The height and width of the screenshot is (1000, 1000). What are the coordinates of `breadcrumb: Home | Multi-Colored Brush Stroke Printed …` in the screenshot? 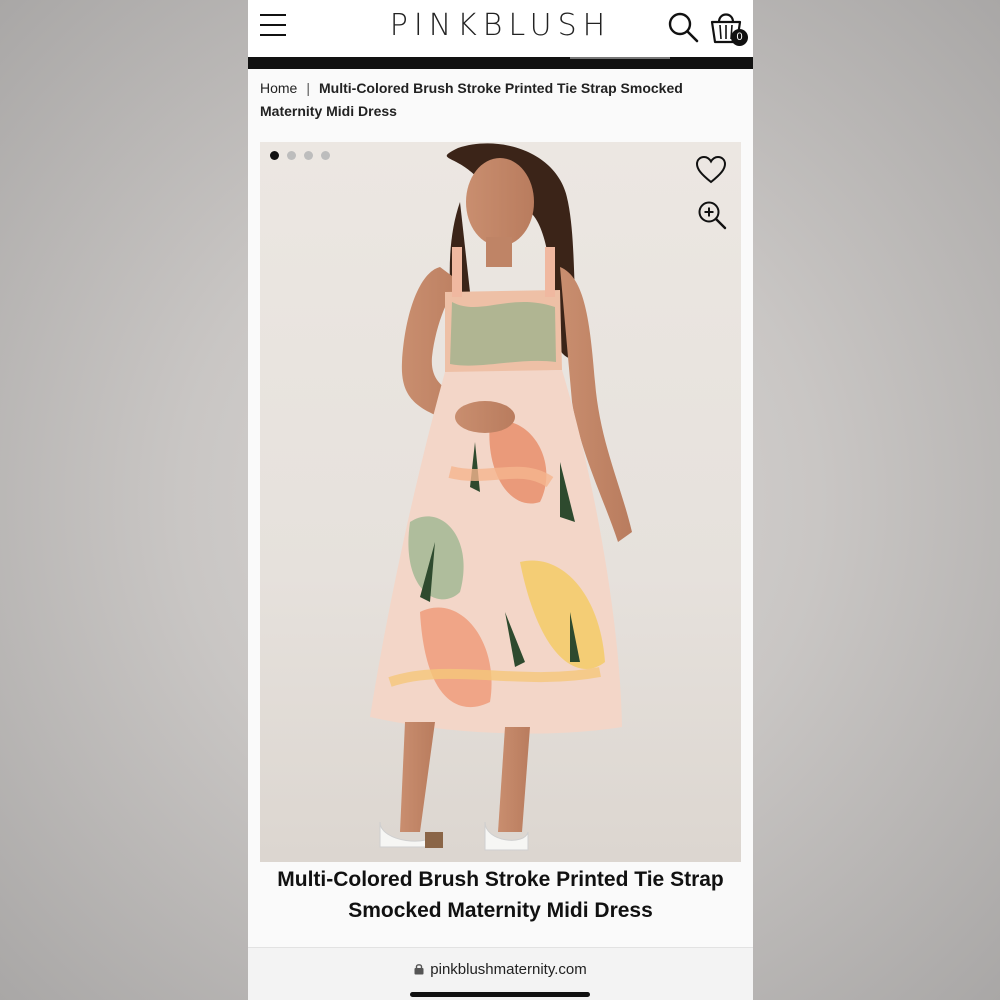 It's located at (495, 100).